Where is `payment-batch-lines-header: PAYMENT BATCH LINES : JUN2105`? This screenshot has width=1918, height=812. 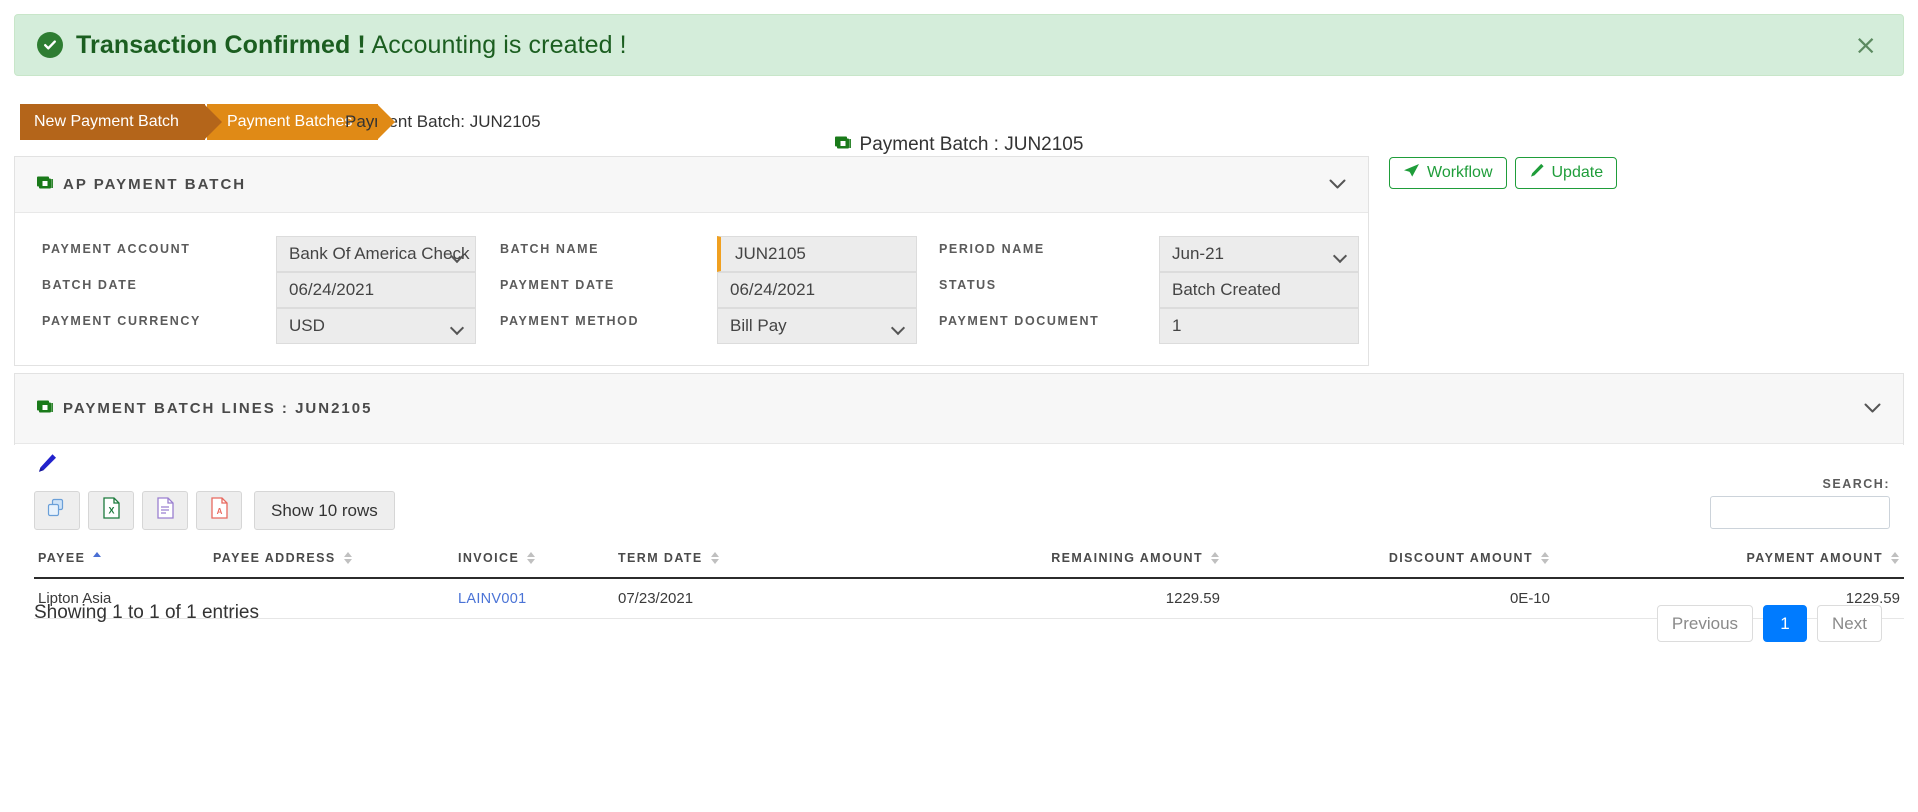
payment-batch-lines-header: PAYMENT BATCH LINES : JUN2105 is located at coordinates (959, 409).